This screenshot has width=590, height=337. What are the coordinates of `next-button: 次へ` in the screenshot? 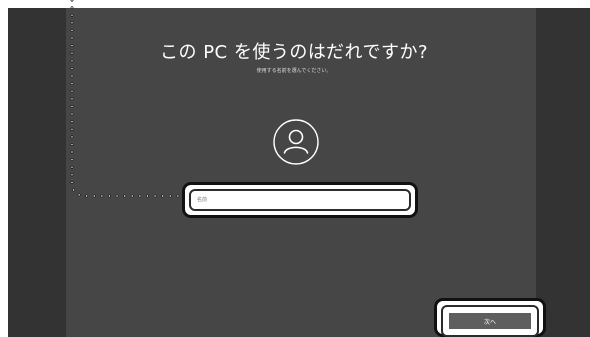 It's located at (490, 321).